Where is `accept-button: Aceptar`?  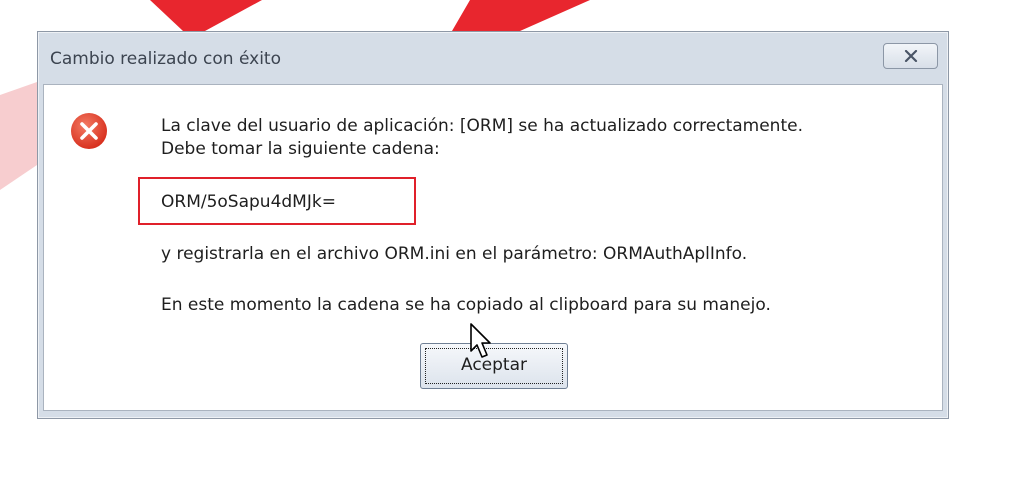 accept-button: Aceptar is located at coordinates (494, 366).